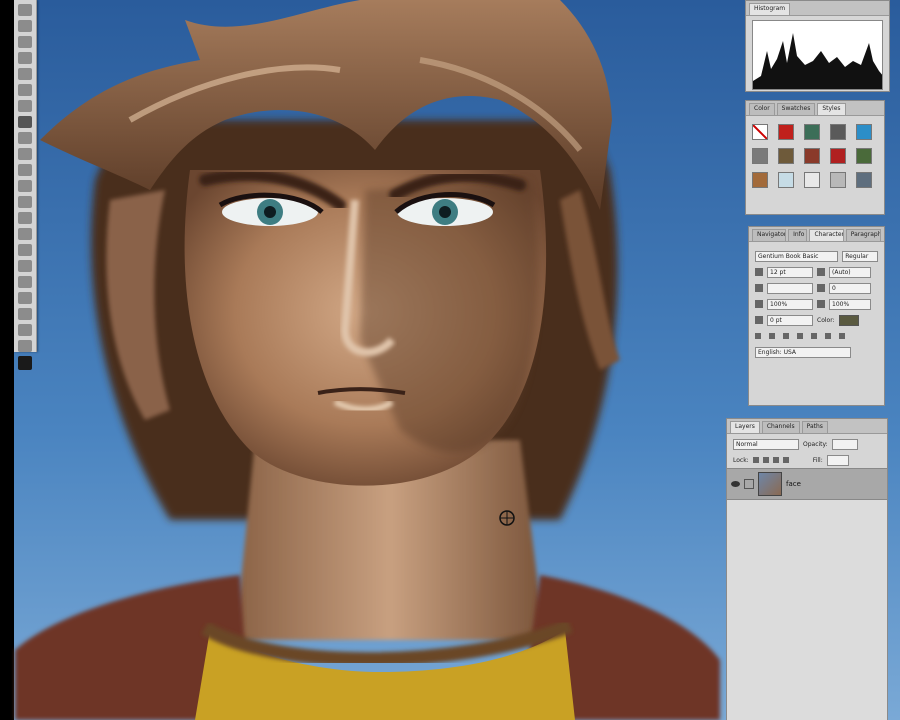  What do you see at coordinates (770, 9) in the screenshot?
I see `tab-histogram: Histogram` at bounding box center [770, 9].